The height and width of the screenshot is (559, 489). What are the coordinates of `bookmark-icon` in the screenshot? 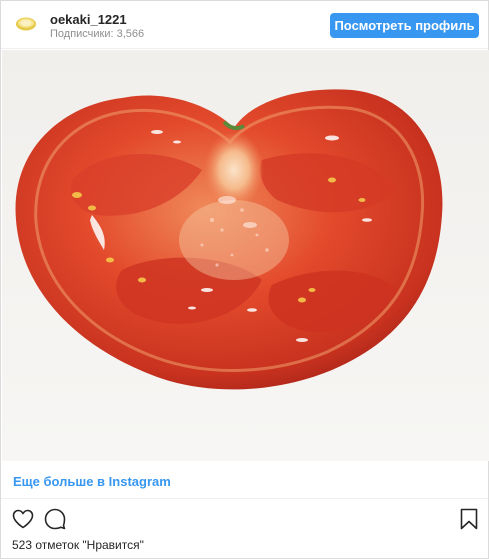 It's located at (469, 519).